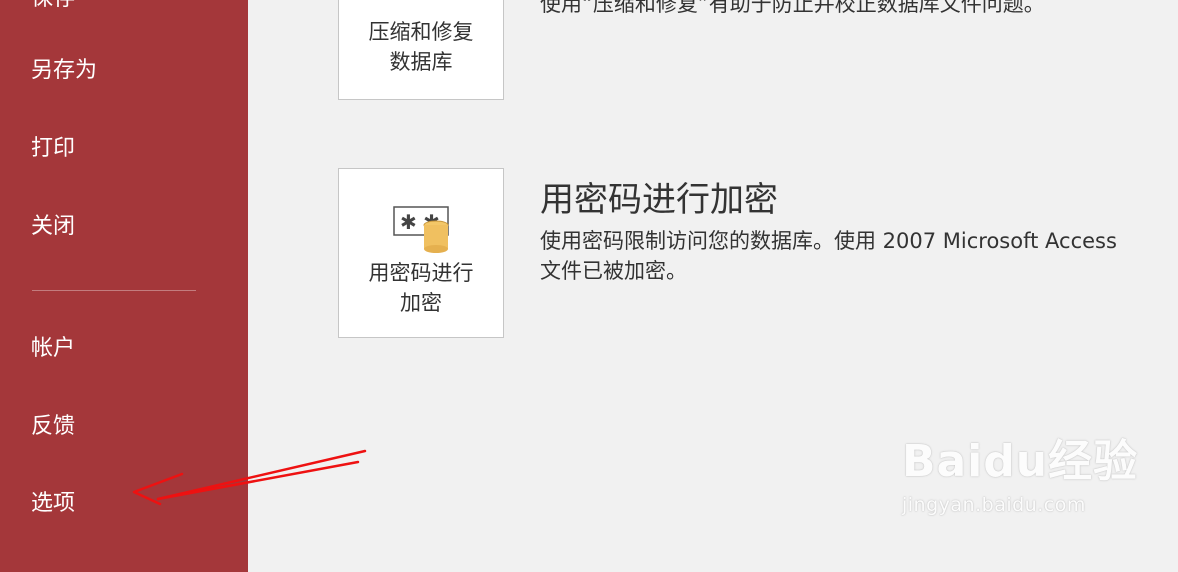 The image size is (1178, 572). I want to click on database-lock-icon: ✱ ✱, so click(421, 229).